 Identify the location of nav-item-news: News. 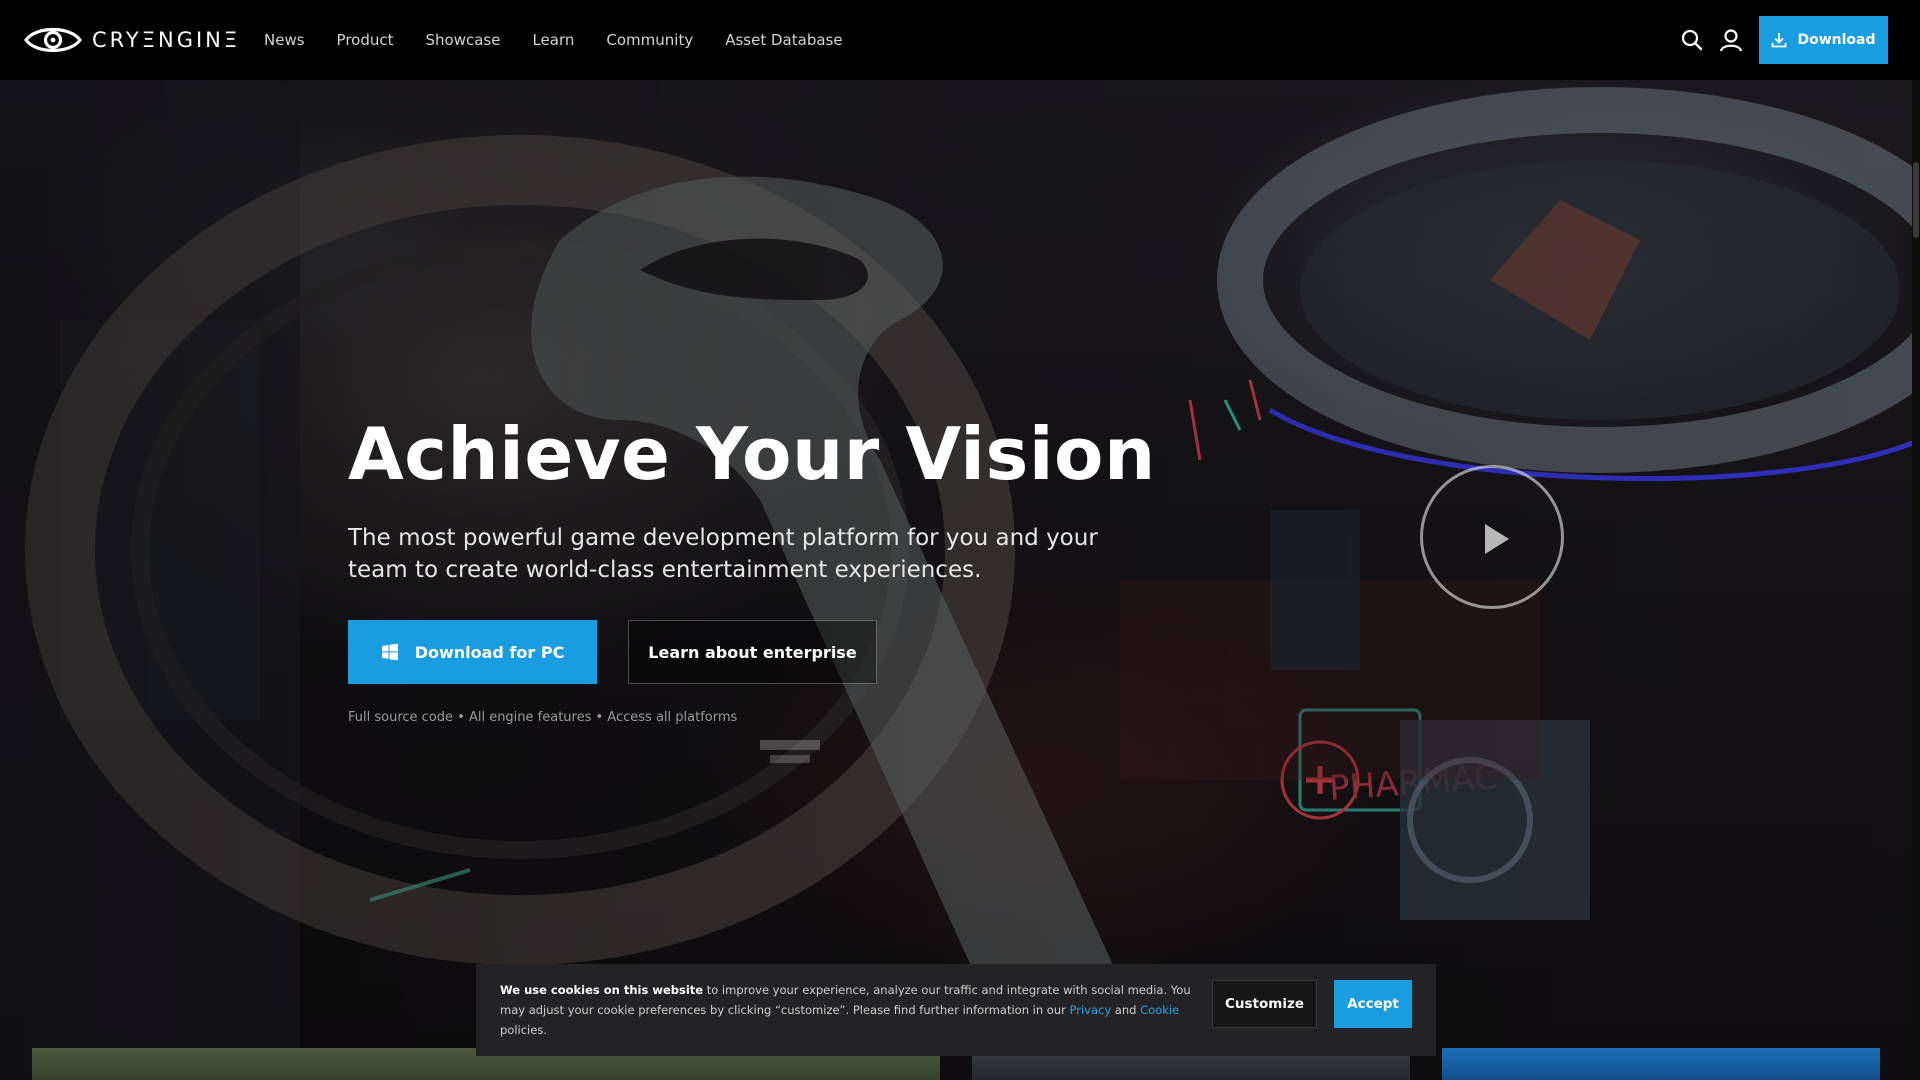
(284, 40).